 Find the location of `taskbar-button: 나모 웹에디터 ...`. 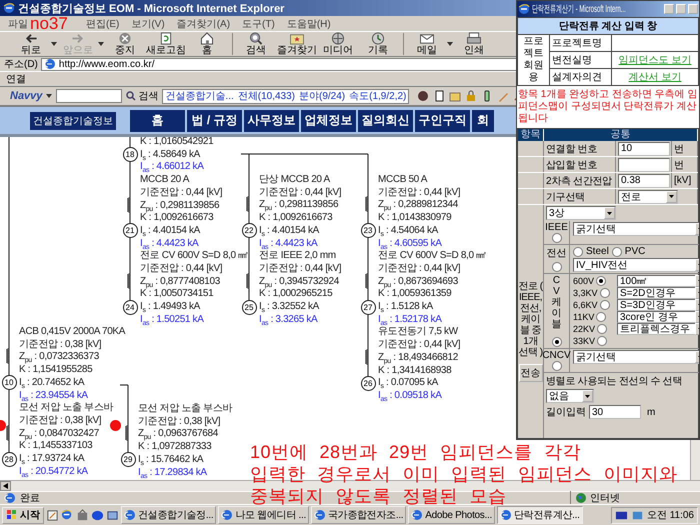

taskbar-button: 나모 웹에디터 ... is located at coordinates (263, 515).